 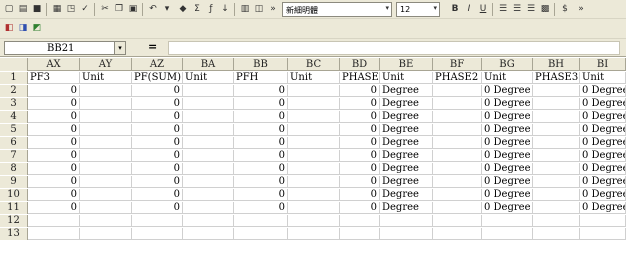 What do you see at coordinates (14, 182) in the screenshot?
I see `row-header: 9` at bounding box center [14, 182].